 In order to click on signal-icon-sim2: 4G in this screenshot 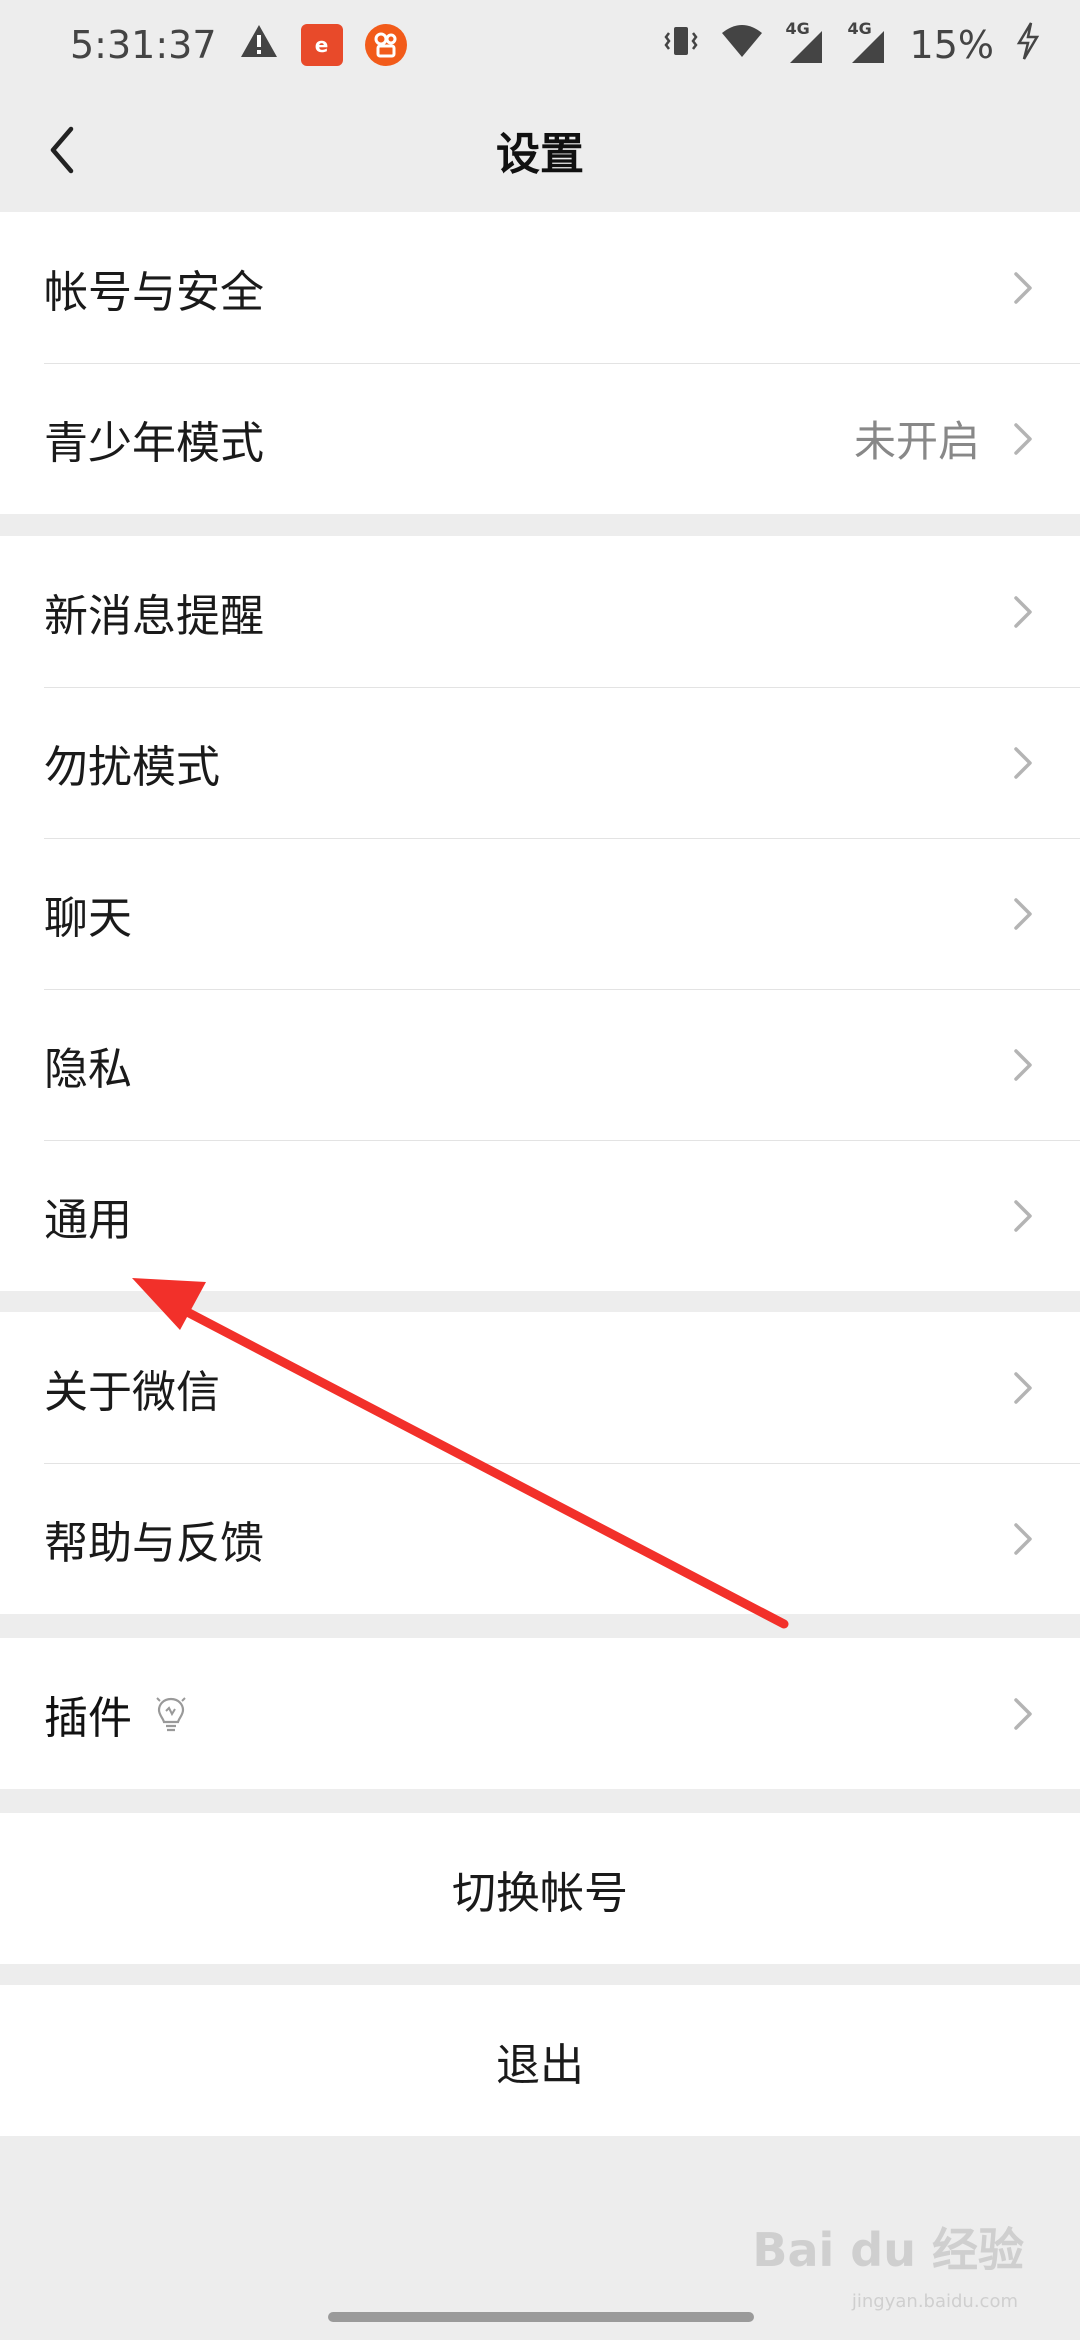, I will do `click(868, 42)`.